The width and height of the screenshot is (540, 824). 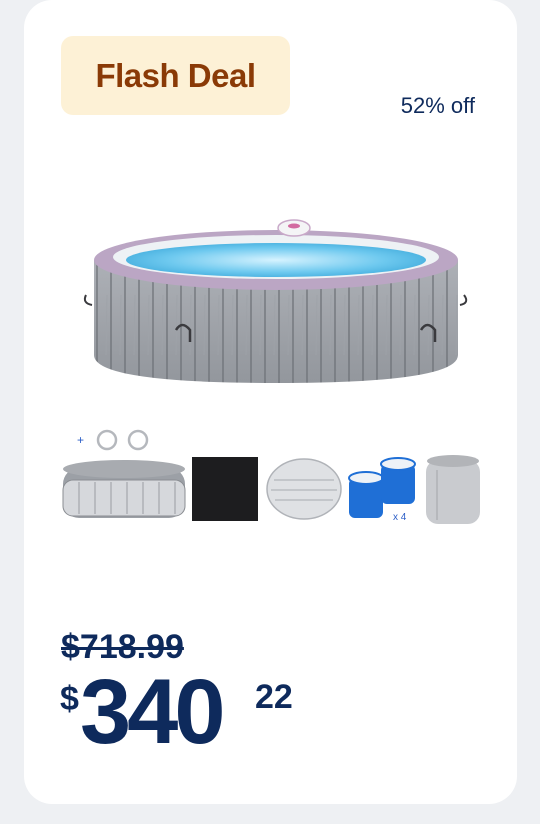 What do you see at coordinates (274, 697) in the screenshot?
I see `price-cents: 22` at bounding box center [274, 697].